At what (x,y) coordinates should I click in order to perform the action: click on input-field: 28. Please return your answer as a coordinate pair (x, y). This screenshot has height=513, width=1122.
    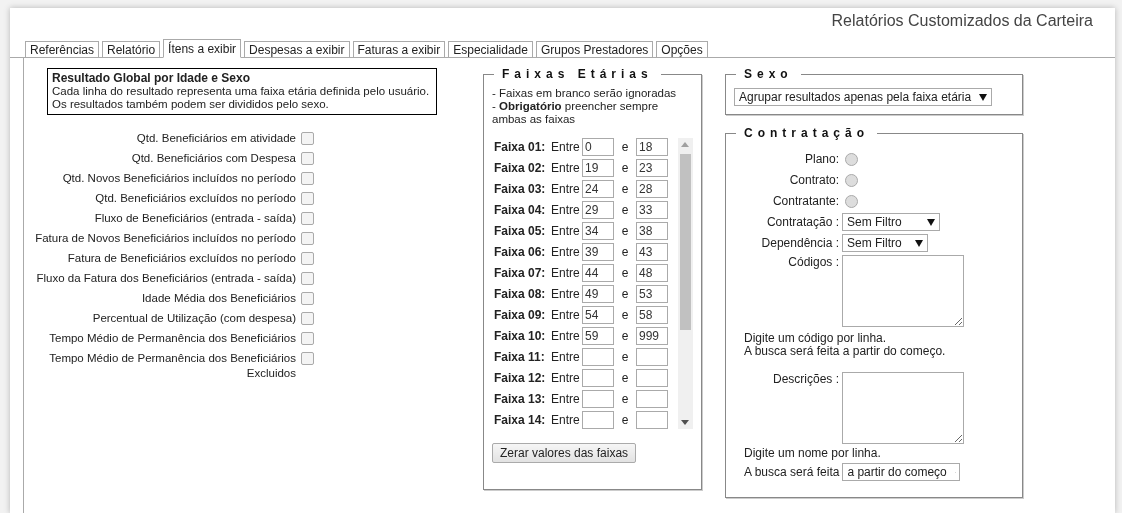
    Looking at the image, I should click on (652, 189).